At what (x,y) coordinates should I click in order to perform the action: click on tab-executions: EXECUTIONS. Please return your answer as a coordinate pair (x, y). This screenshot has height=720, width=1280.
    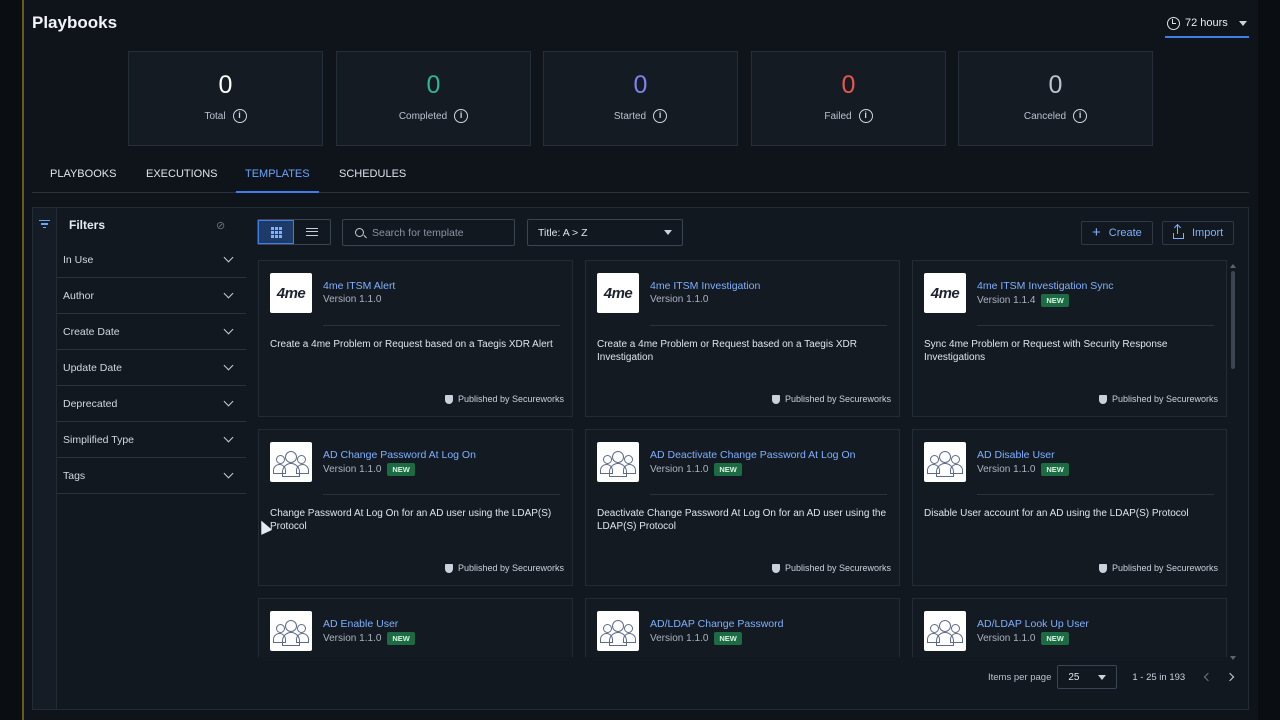
    Looking at the image, I should click on (182, 177).